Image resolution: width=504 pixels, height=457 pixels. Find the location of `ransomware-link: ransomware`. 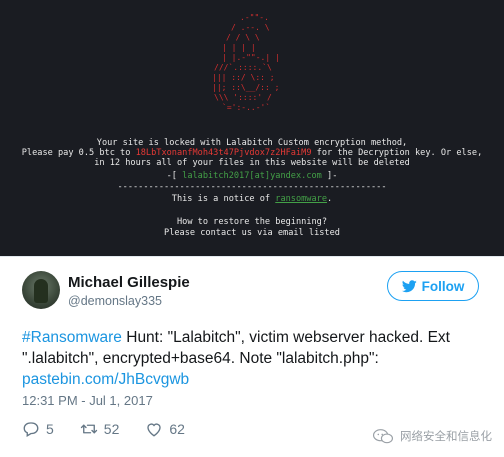

ransomware-link: ransomware is located at coordinates (301, 199).